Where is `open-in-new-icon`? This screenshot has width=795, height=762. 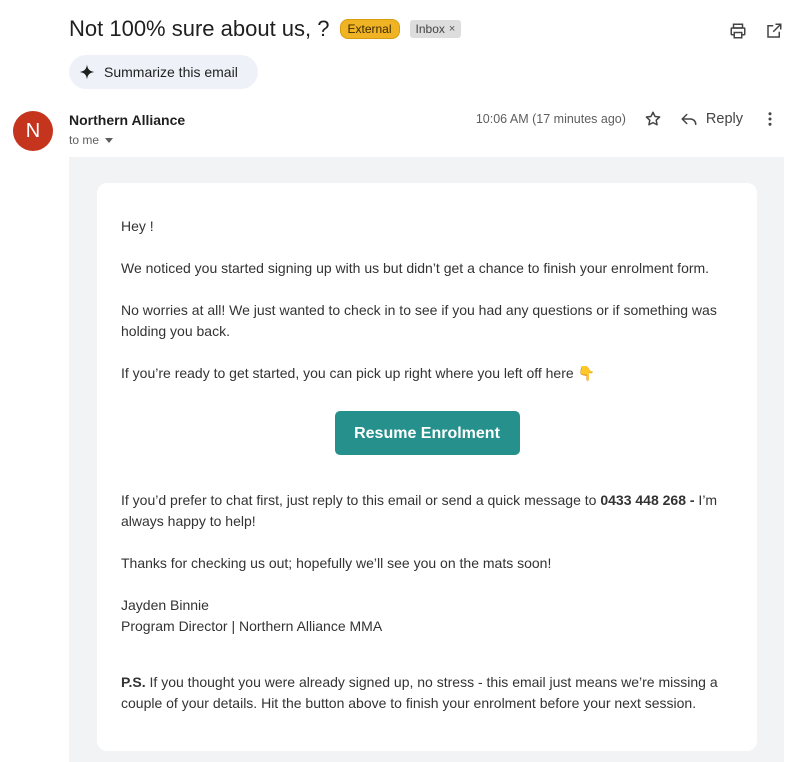 open-in-new-icon is located at coordinates (774, 31).